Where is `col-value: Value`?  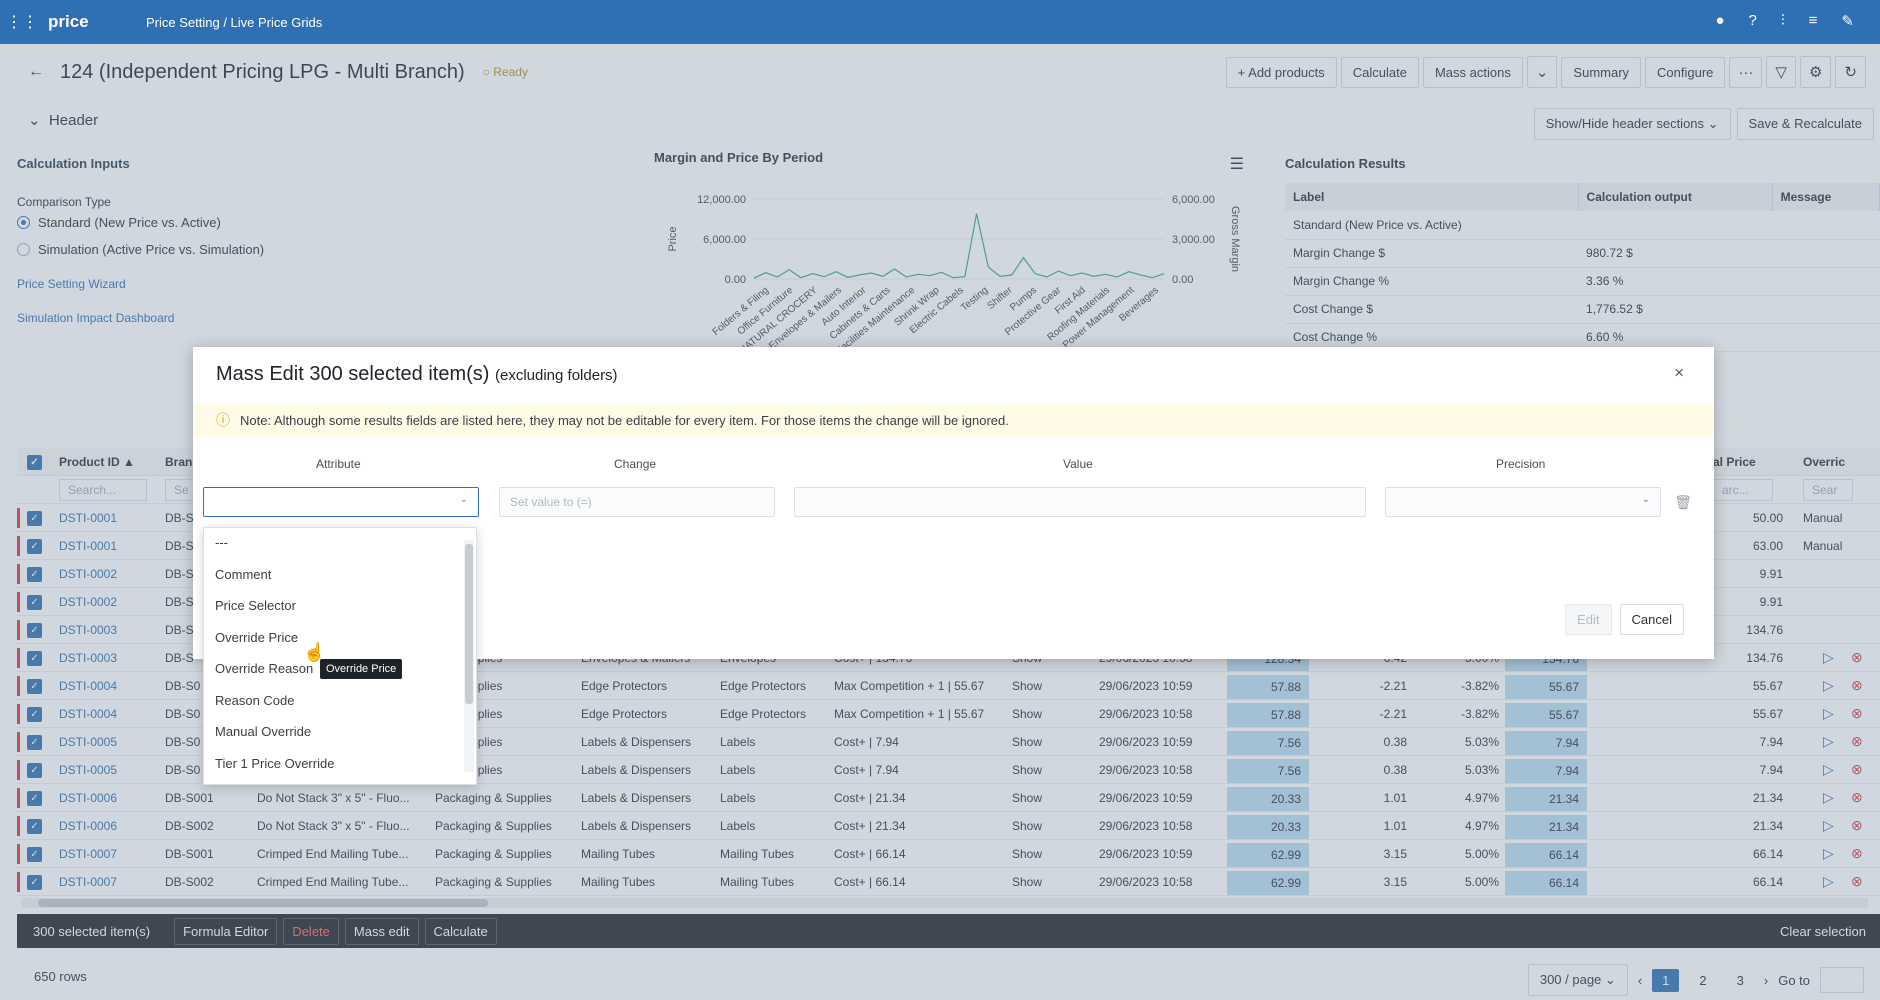
col-value: Value is located at coordinates (1078, 464).